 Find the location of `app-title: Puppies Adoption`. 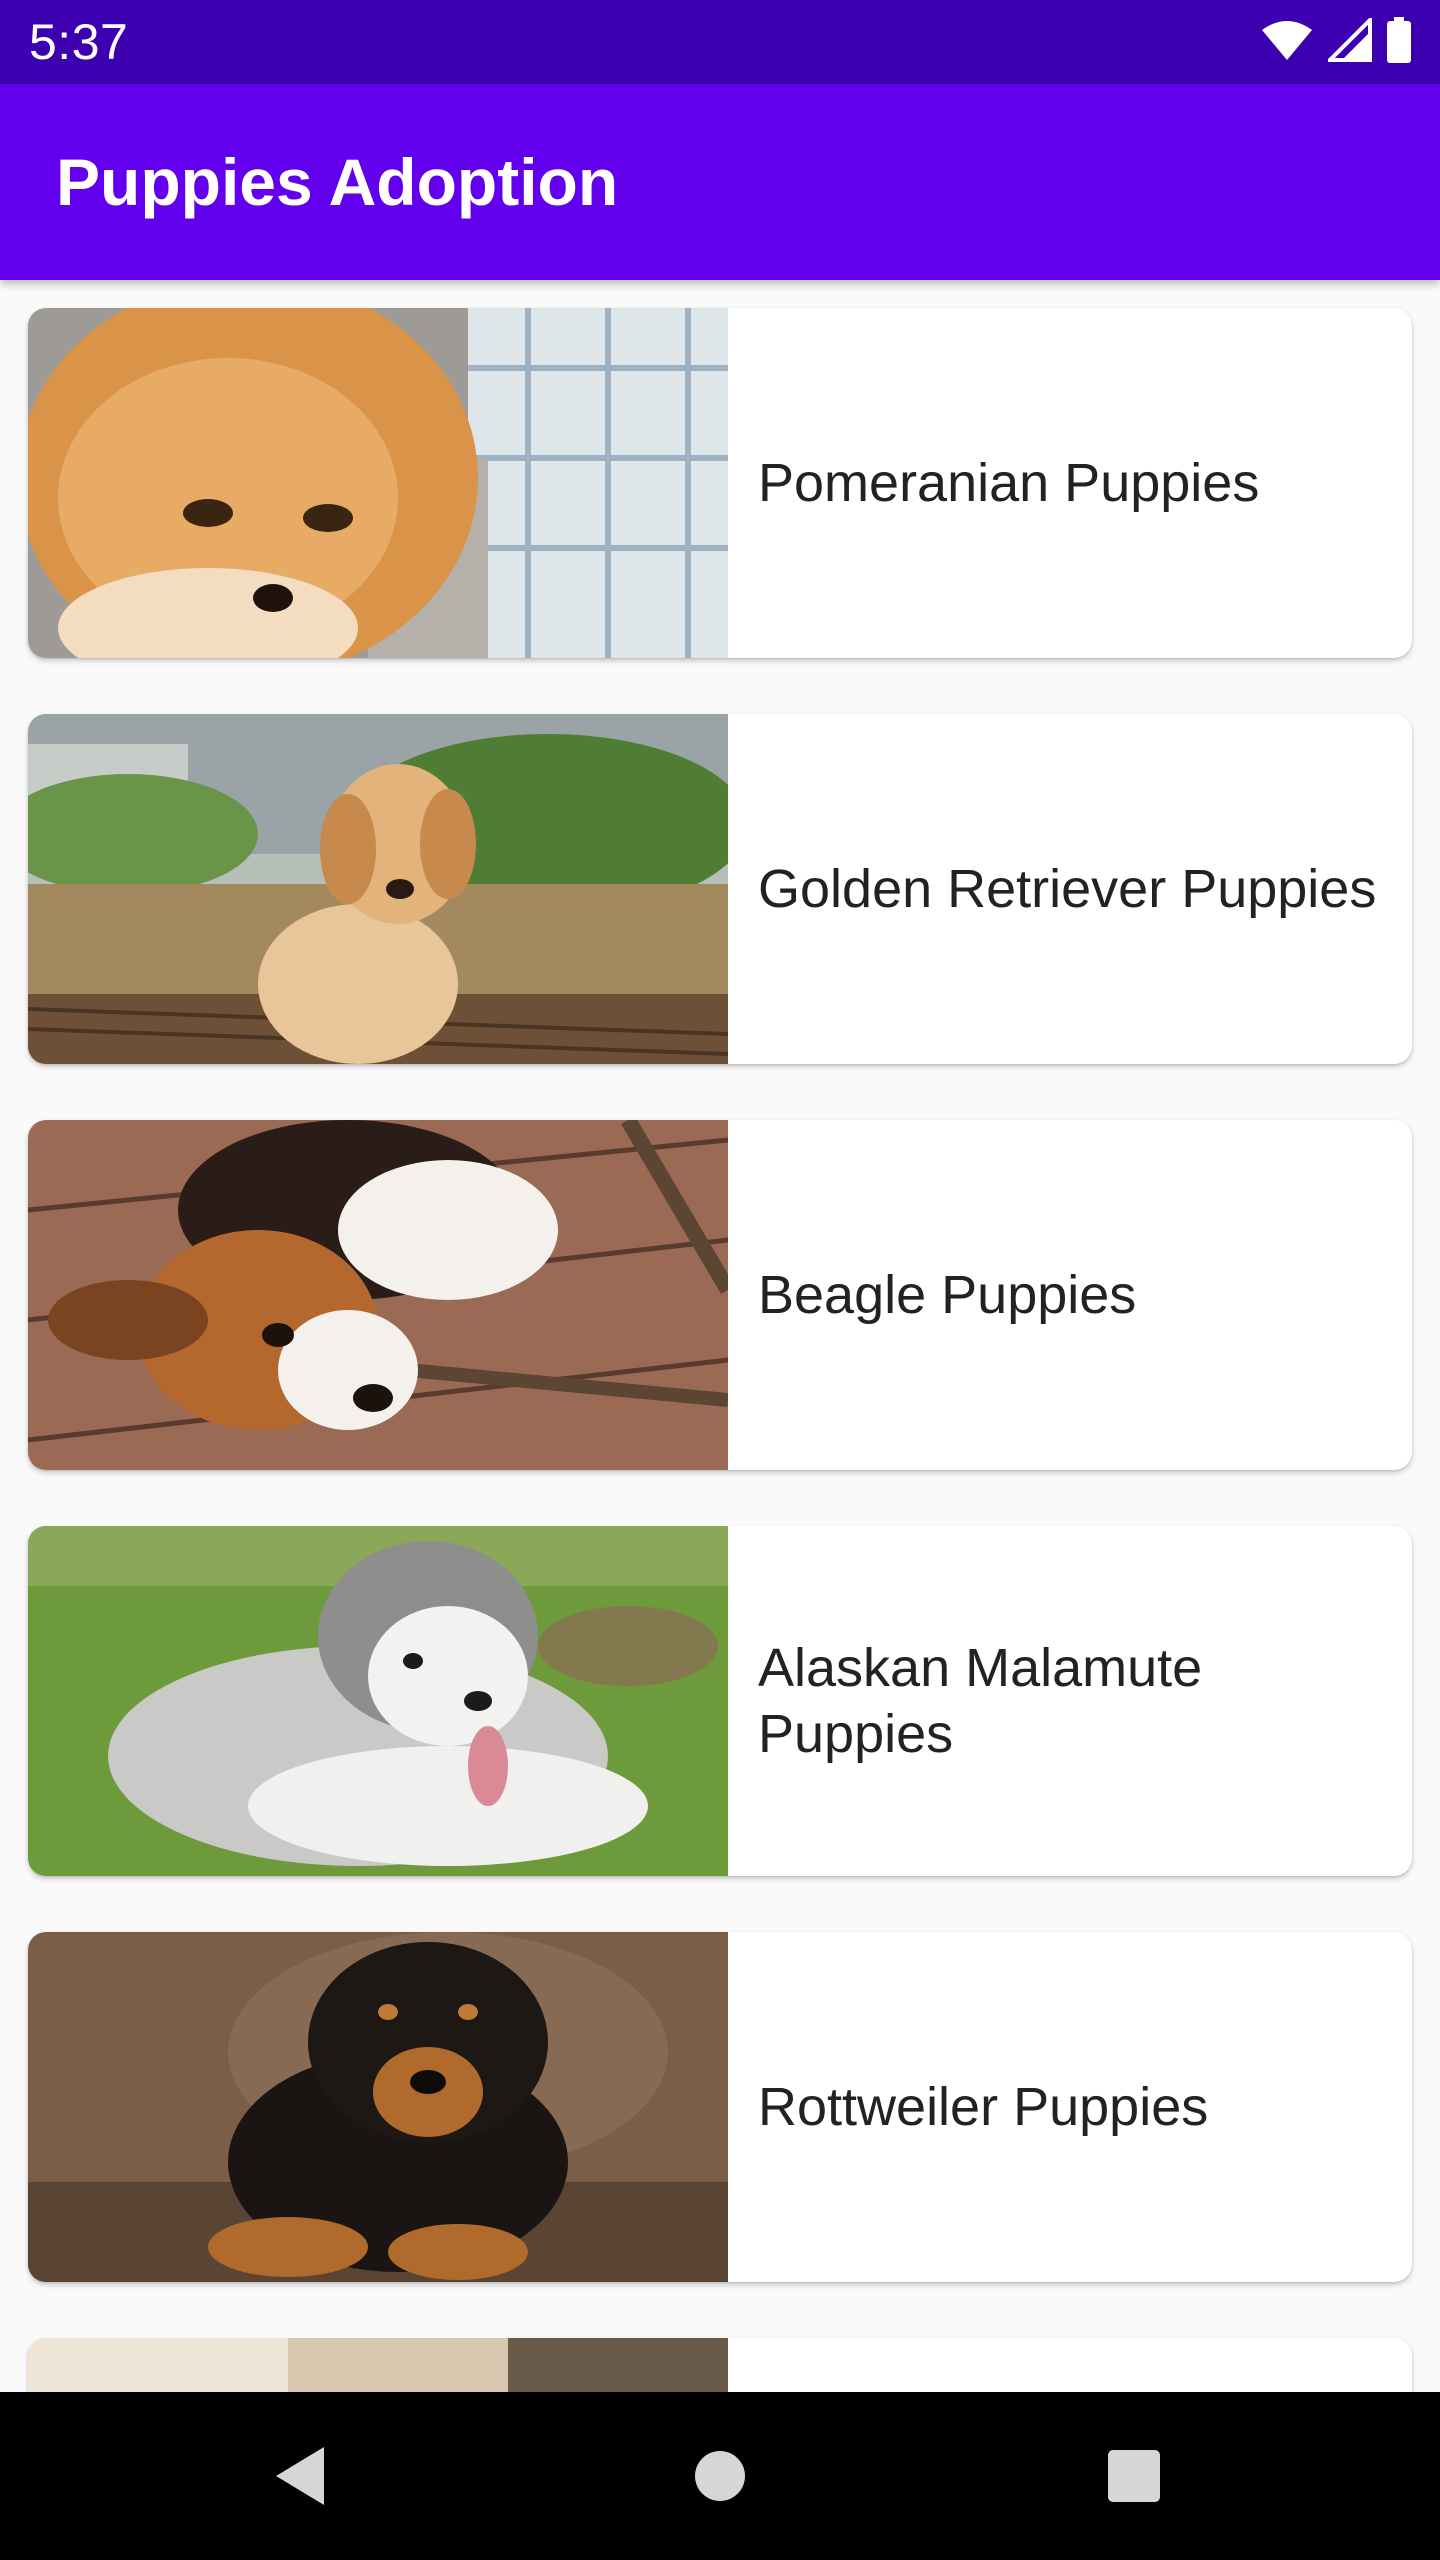

app-title: Puppies Adoption is located at coordinates (337, 182).